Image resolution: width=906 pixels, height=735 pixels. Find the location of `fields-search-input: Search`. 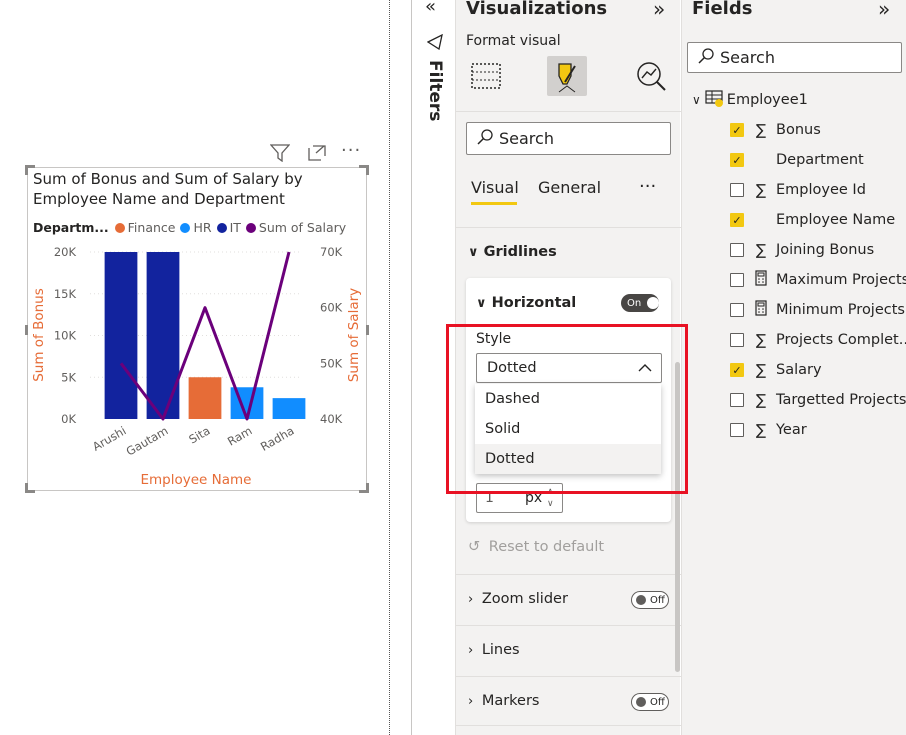

fields-search-input: Search is located at coordinates (794, 57).